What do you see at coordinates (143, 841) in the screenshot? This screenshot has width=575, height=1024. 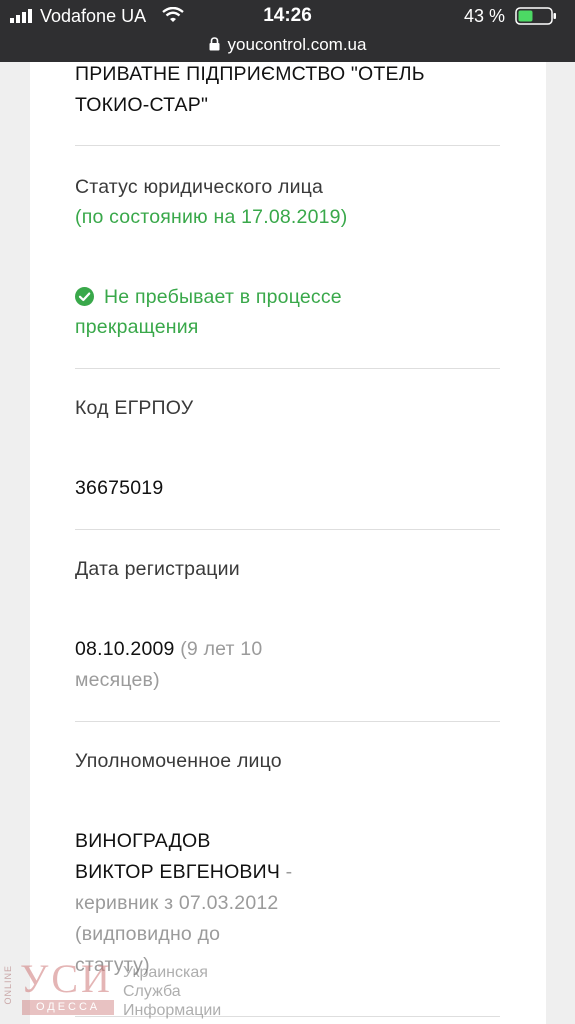 I see `authorized-name-line1: ВИНОГРАДОВ` at bounding box center [143, 841].